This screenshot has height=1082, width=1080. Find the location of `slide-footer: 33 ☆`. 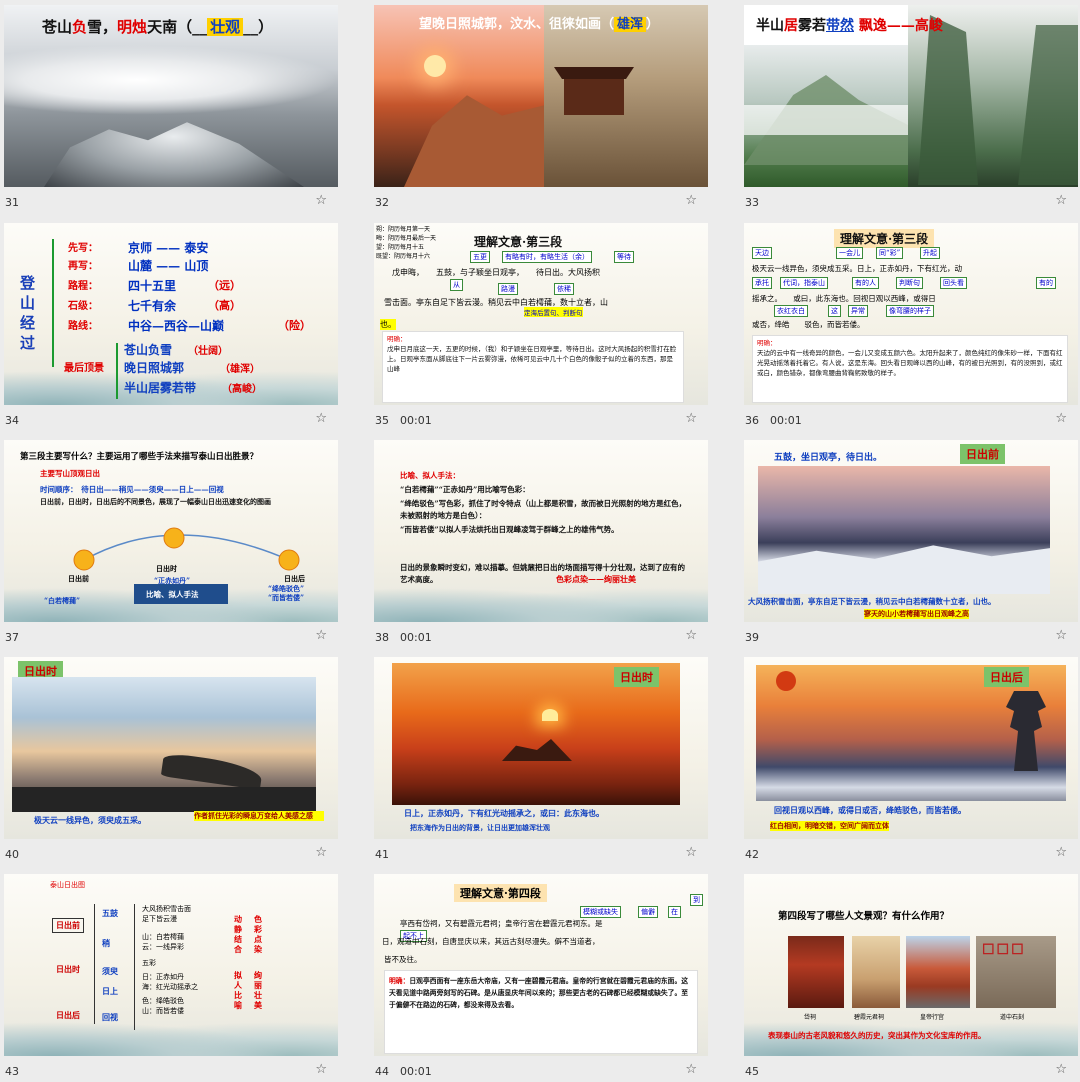

slide-footer: 33 ☆ is located at coordinates (906, 200).